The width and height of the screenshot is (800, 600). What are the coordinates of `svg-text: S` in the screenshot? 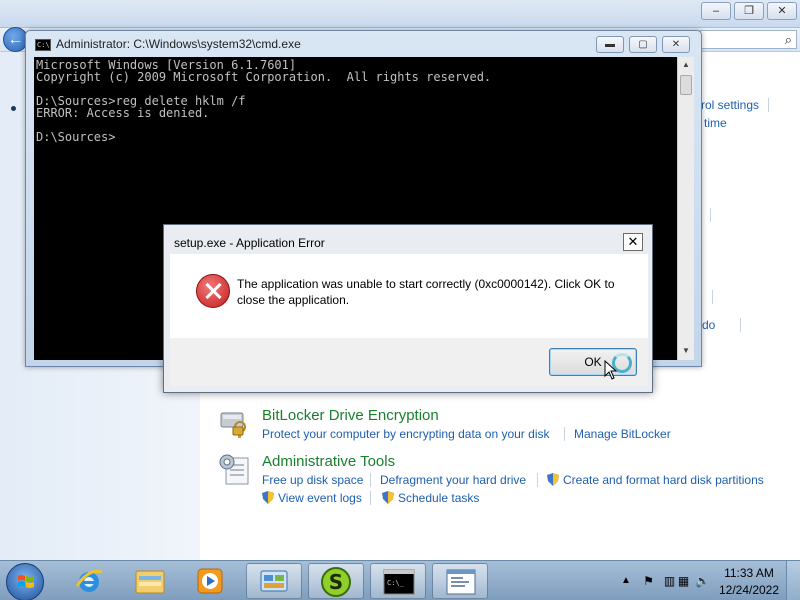 It's located at (336, 582).